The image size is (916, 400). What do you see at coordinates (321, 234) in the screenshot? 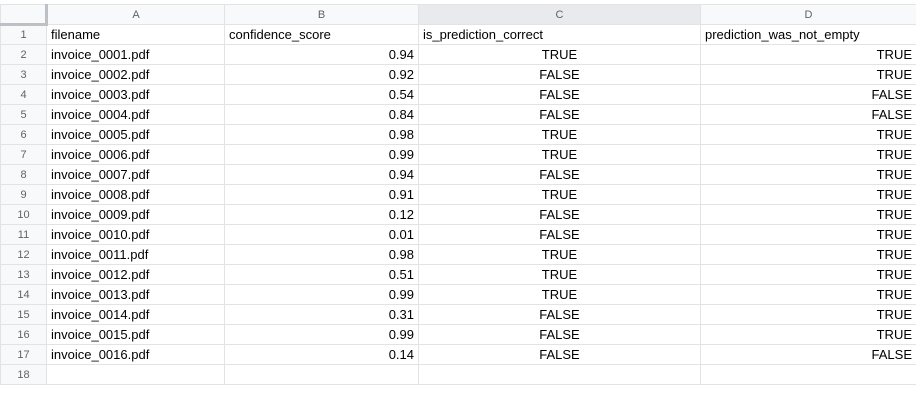
I see `cell-confidence-score: 0.01` at bounding box center [321, 234].